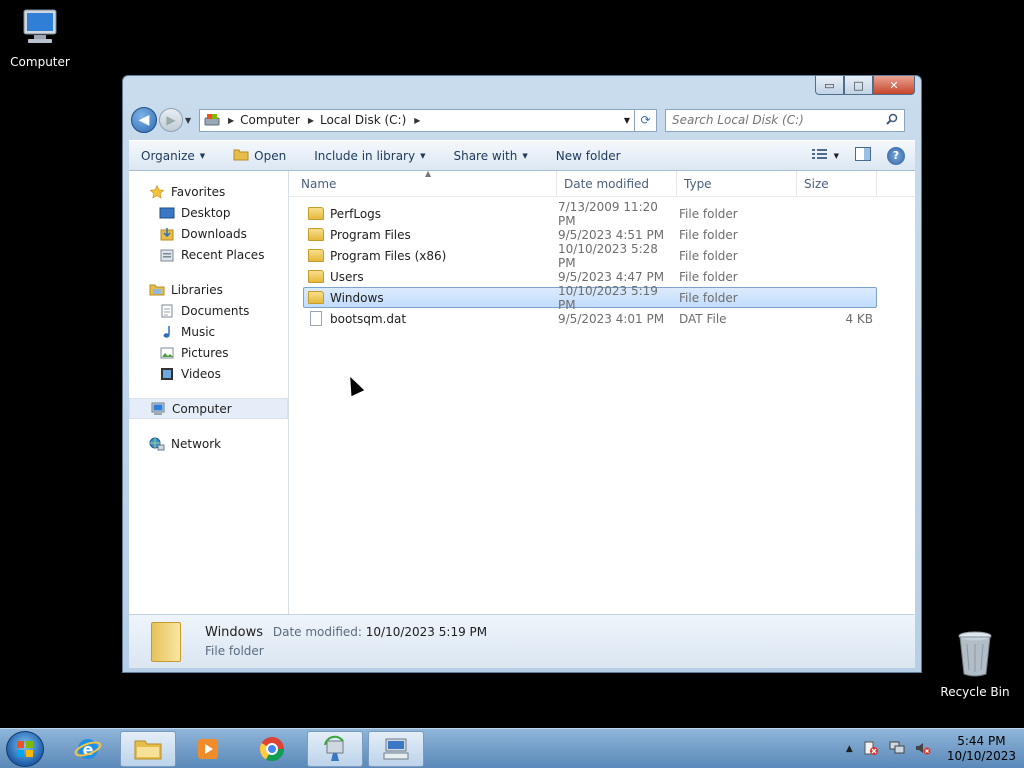 Image resolution: width=1024 pixels, height=768 pixels. I want to click on windows-logo-icon, so click(25, 749).